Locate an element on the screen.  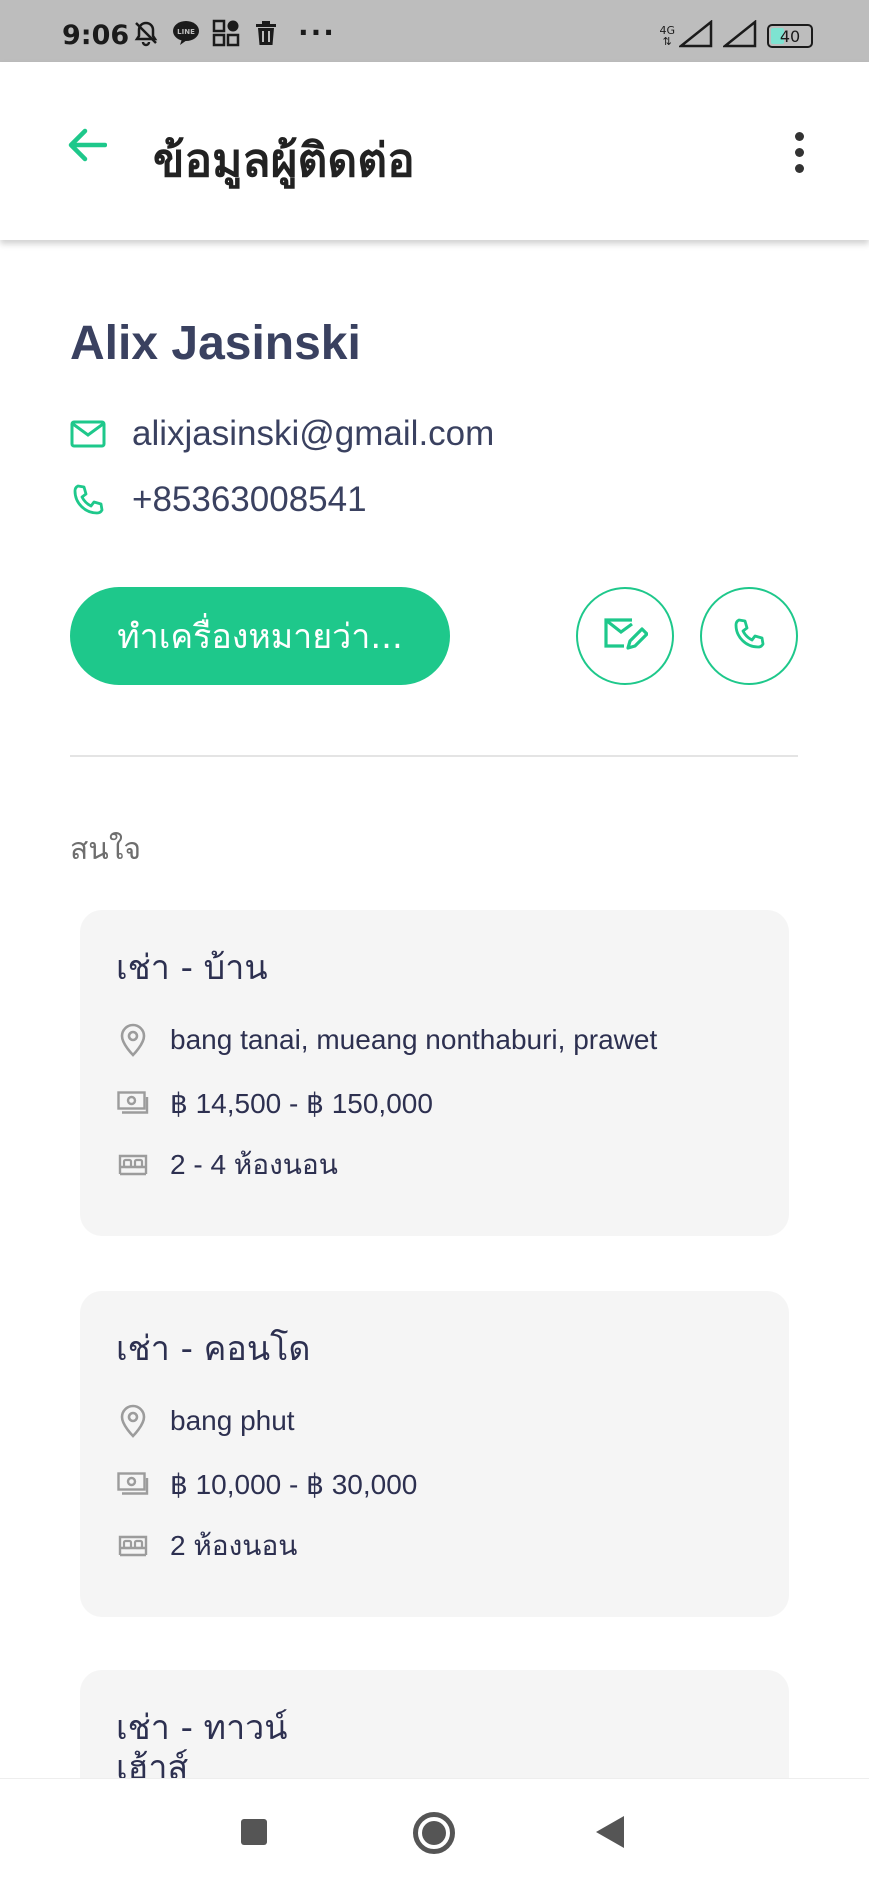
back-button is located at coordinates (87, 147).